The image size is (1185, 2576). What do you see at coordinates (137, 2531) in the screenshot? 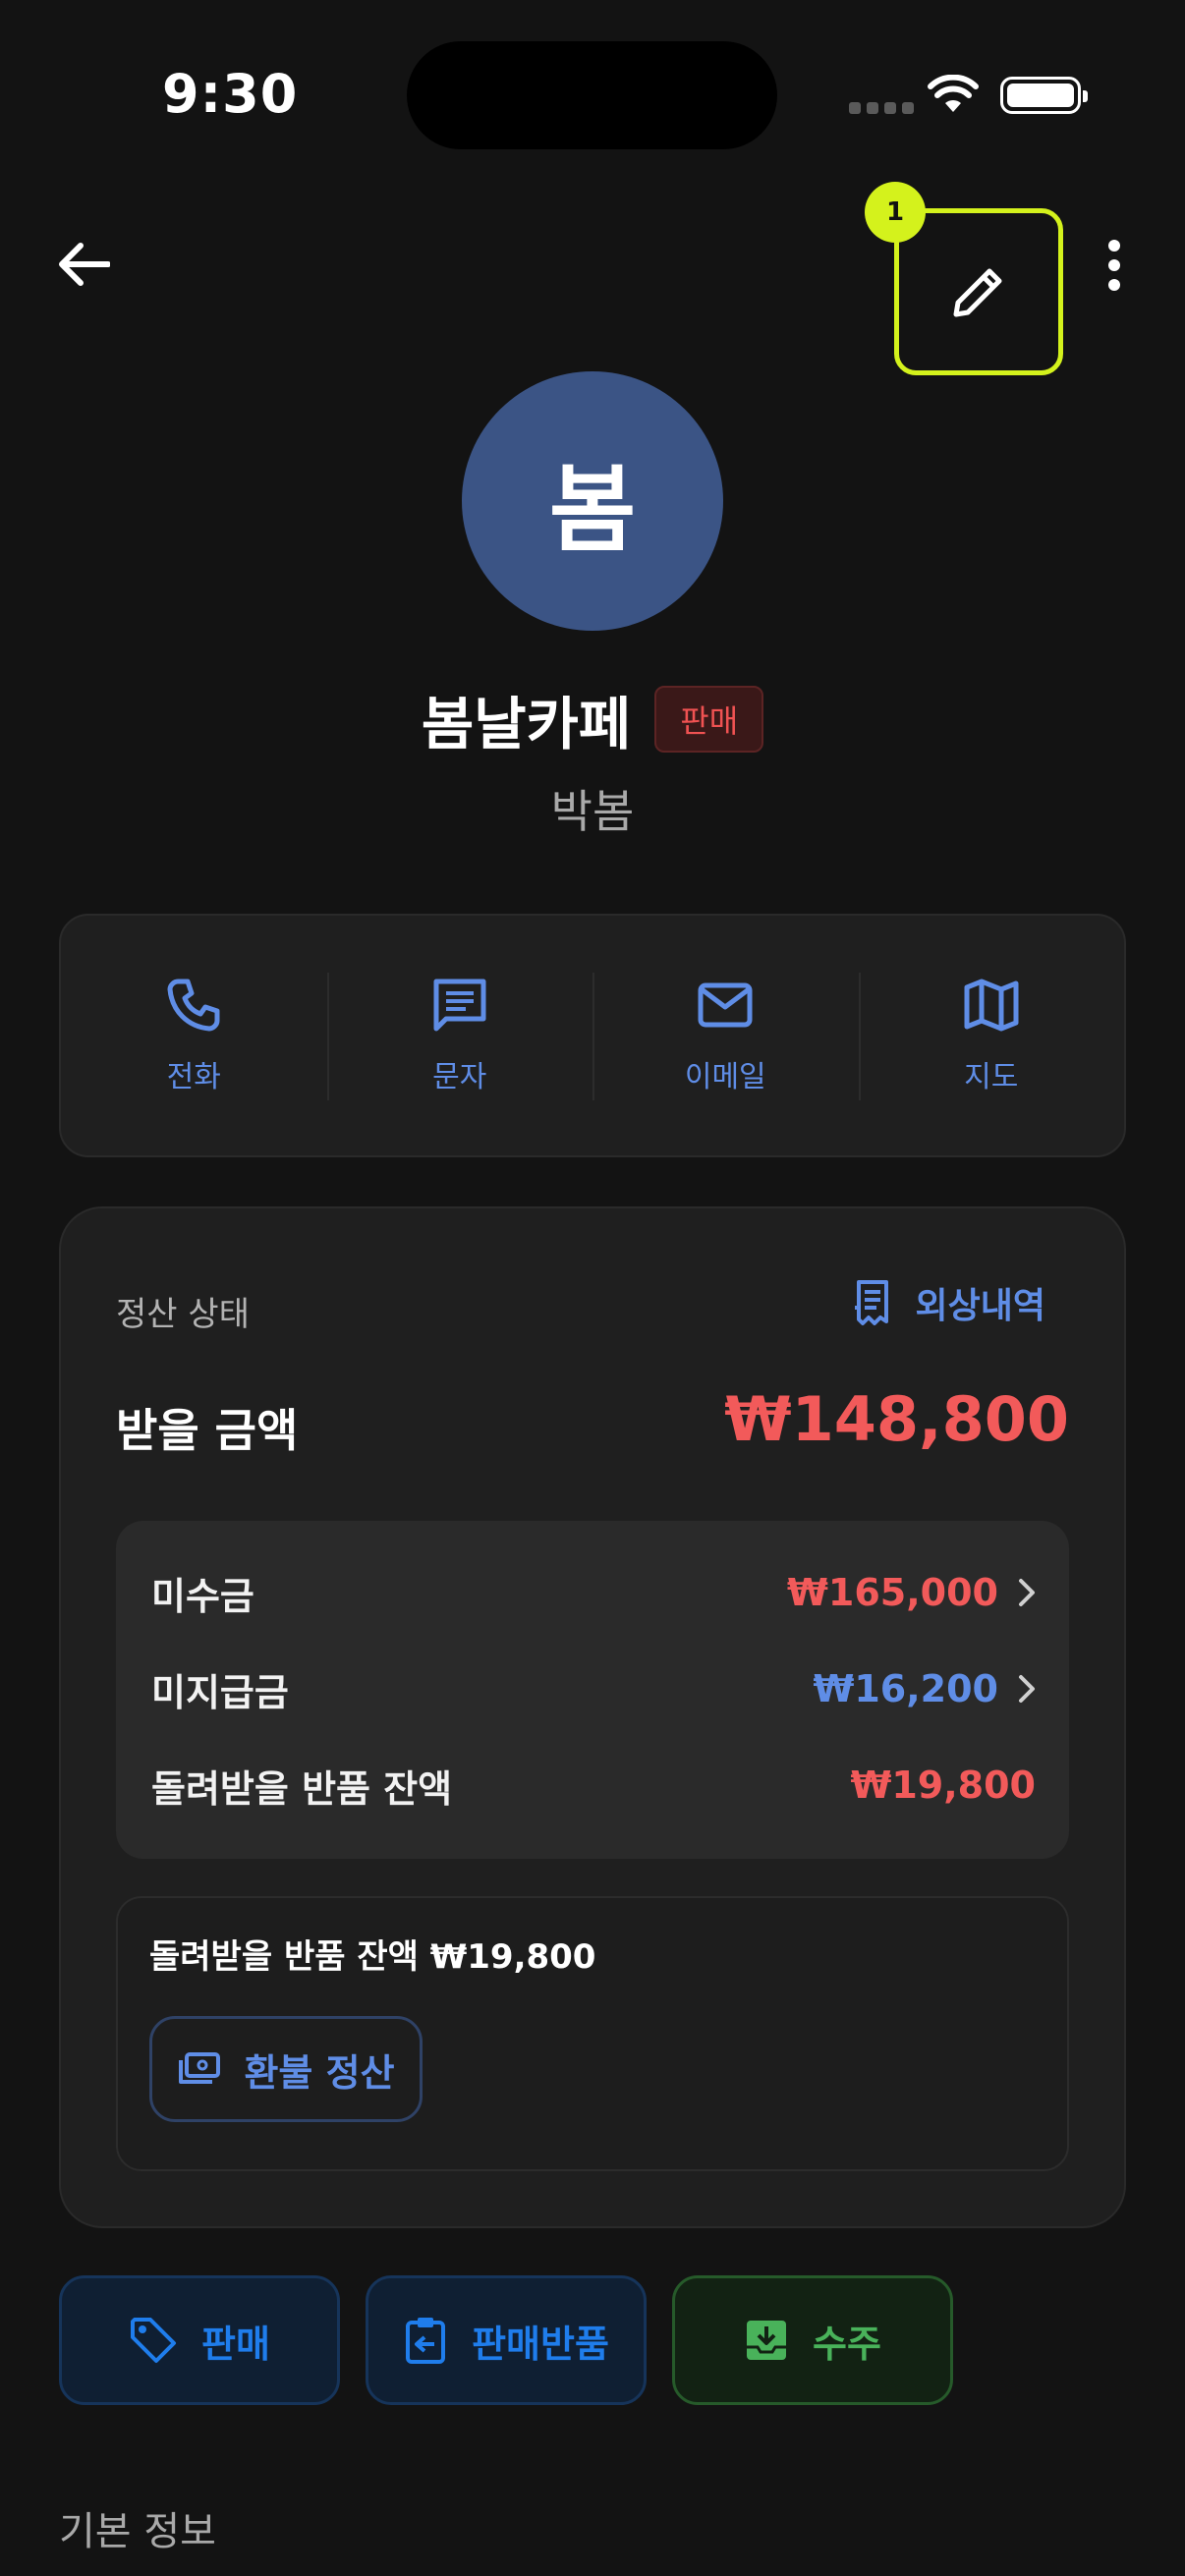
I see `basic-info-section-title: 기본 정보` at bounding box center [137, 2531].